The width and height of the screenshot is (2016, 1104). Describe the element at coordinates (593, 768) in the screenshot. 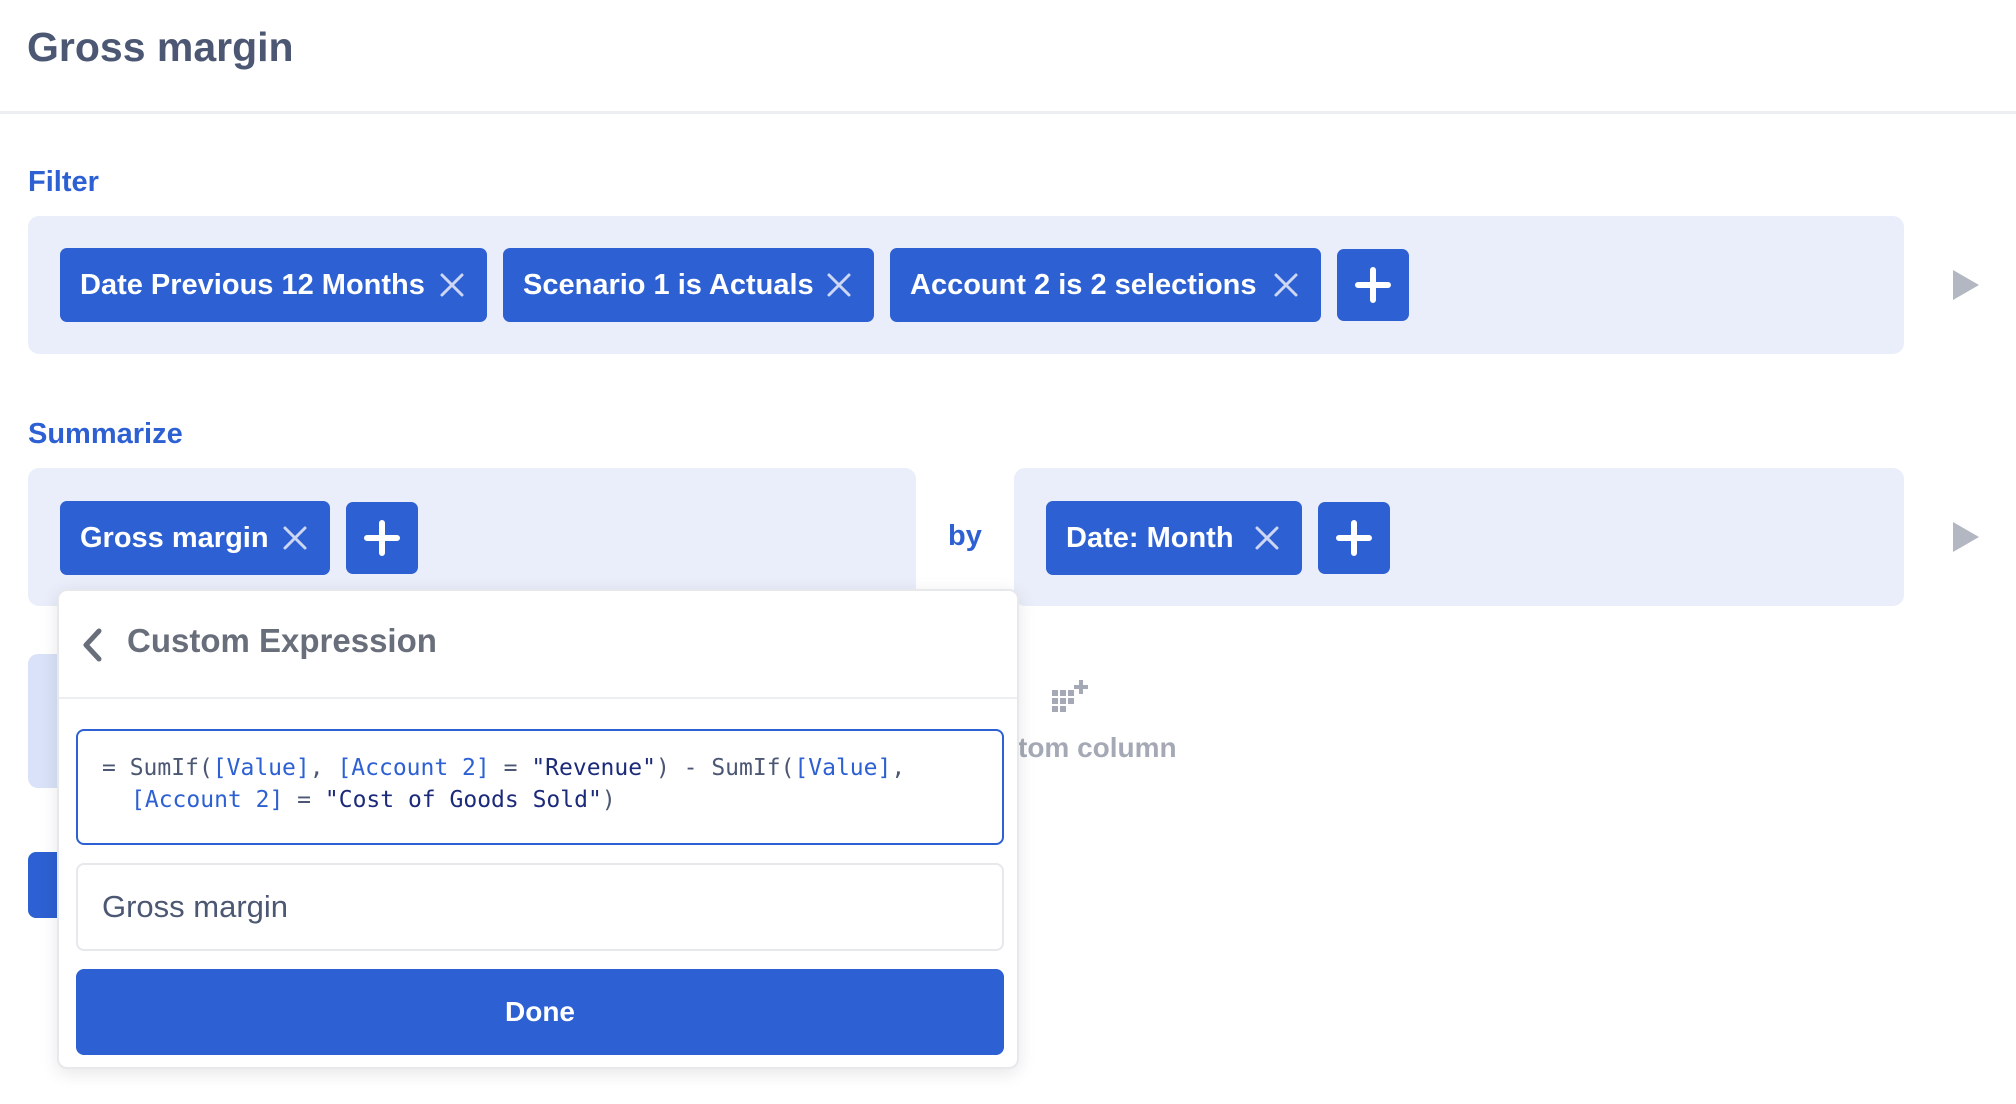

I see `expr-token: "Revenue"` at that location.